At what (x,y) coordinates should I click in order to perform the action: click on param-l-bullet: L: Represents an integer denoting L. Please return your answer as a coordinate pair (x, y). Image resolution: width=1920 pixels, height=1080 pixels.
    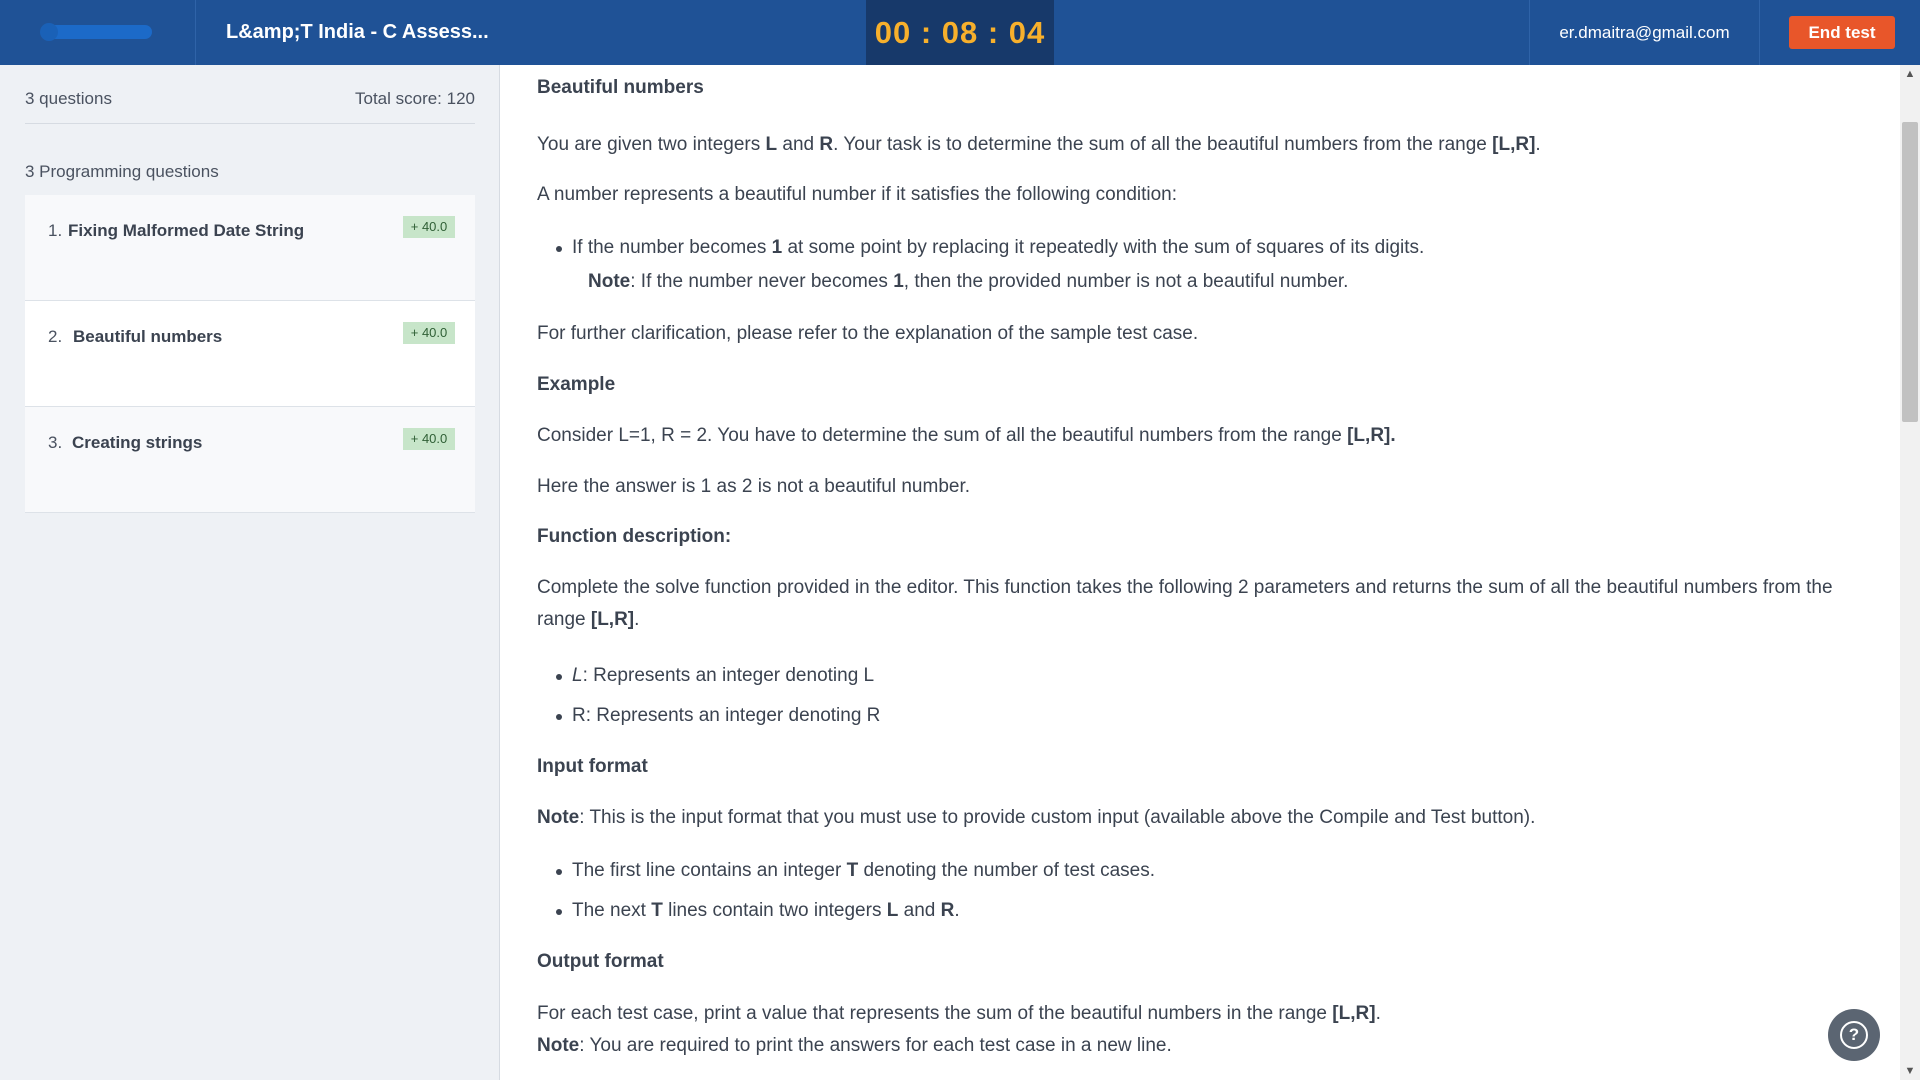
    Looking at the image, I should click on (715, 676).